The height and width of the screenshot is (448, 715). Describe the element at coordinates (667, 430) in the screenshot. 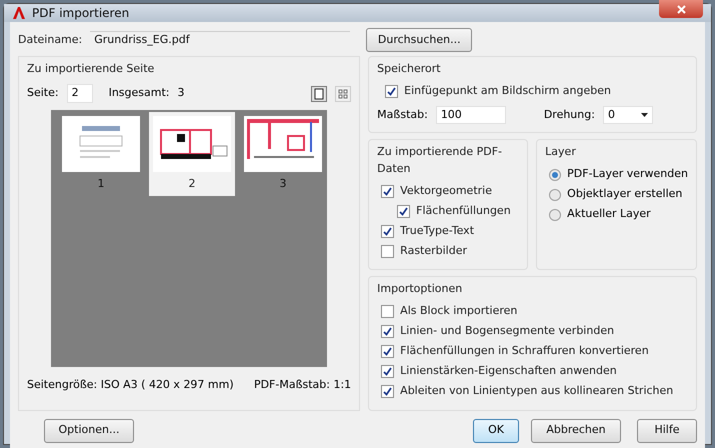

I see `help-button: Hilfe` at that location.